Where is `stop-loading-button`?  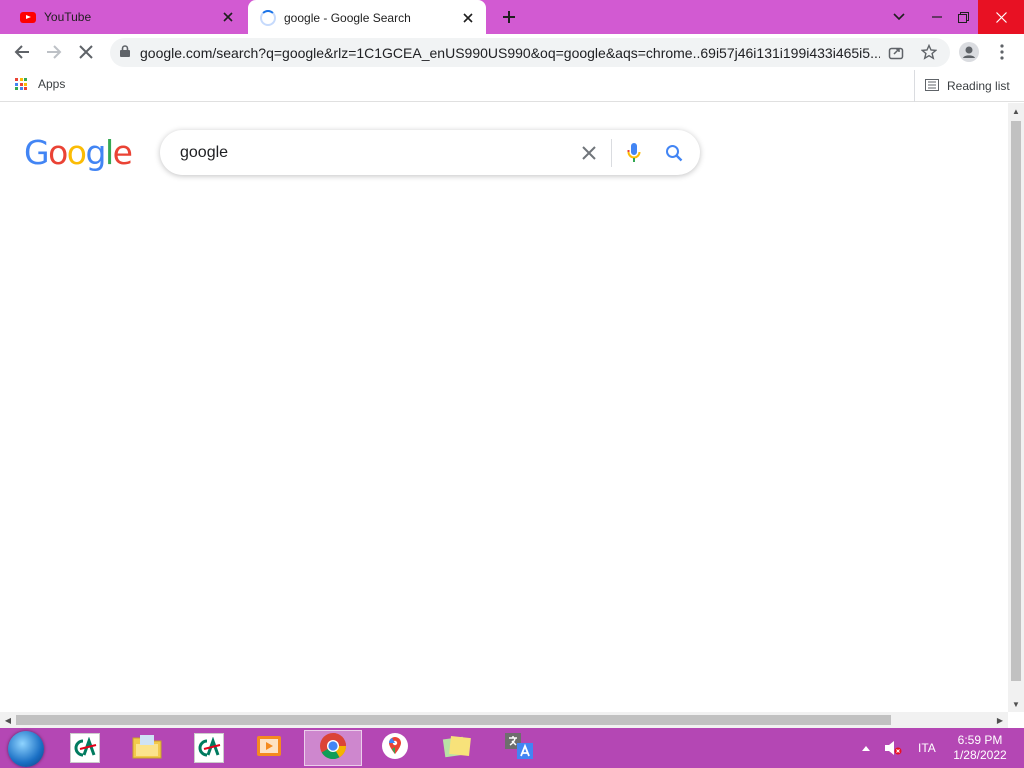 stop-loading-button is located at coordinates (86, 52).